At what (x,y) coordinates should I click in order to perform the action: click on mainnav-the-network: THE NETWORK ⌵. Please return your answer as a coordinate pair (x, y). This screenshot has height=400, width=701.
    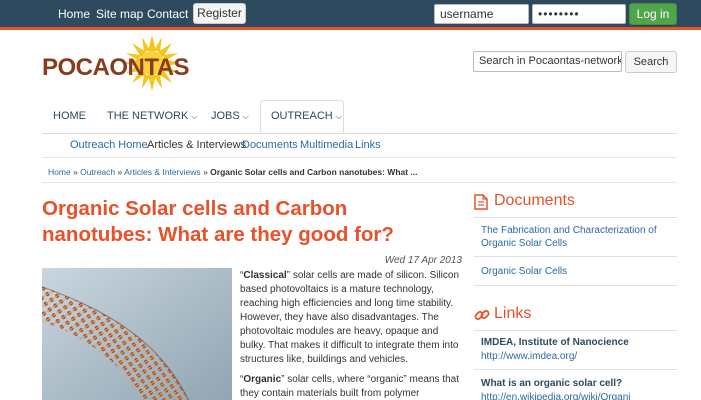
    Looking at the image, I should click on (152, 116).